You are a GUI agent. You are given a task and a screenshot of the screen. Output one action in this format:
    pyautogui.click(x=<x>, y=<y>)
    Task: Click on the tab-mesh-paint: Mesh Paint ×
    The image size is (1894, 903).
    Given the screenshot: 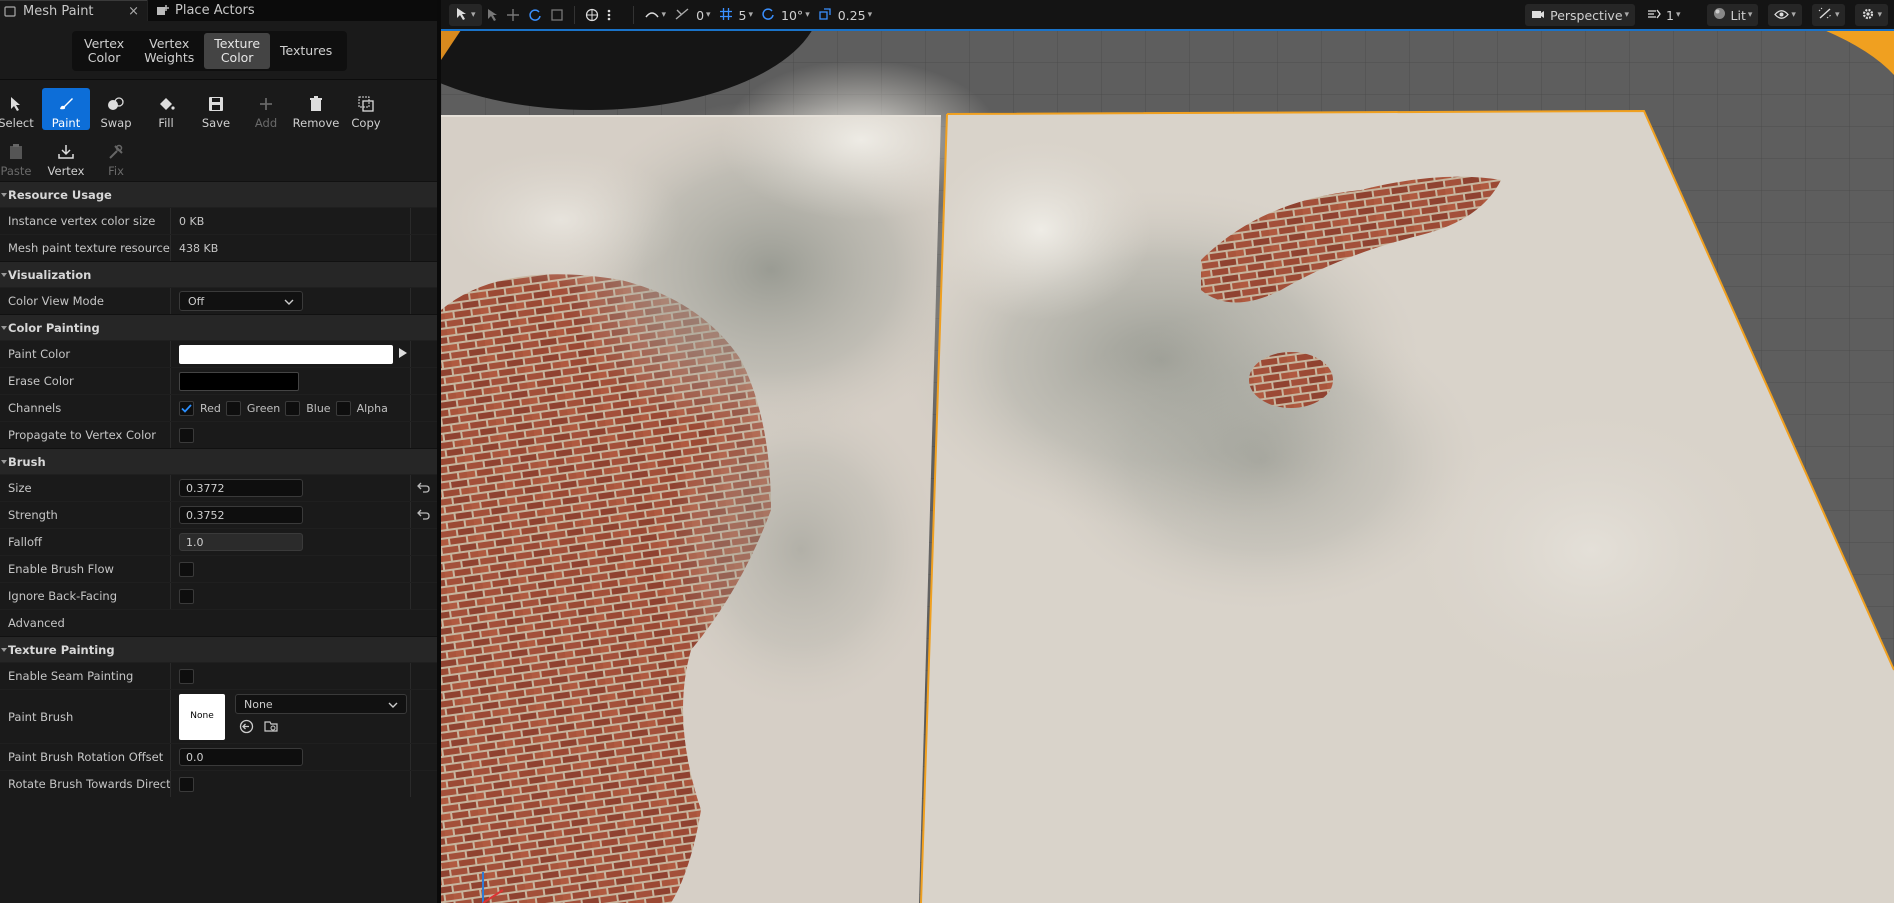 What is the action you would take?
    pyautogui.click(x=73, y=10)
    